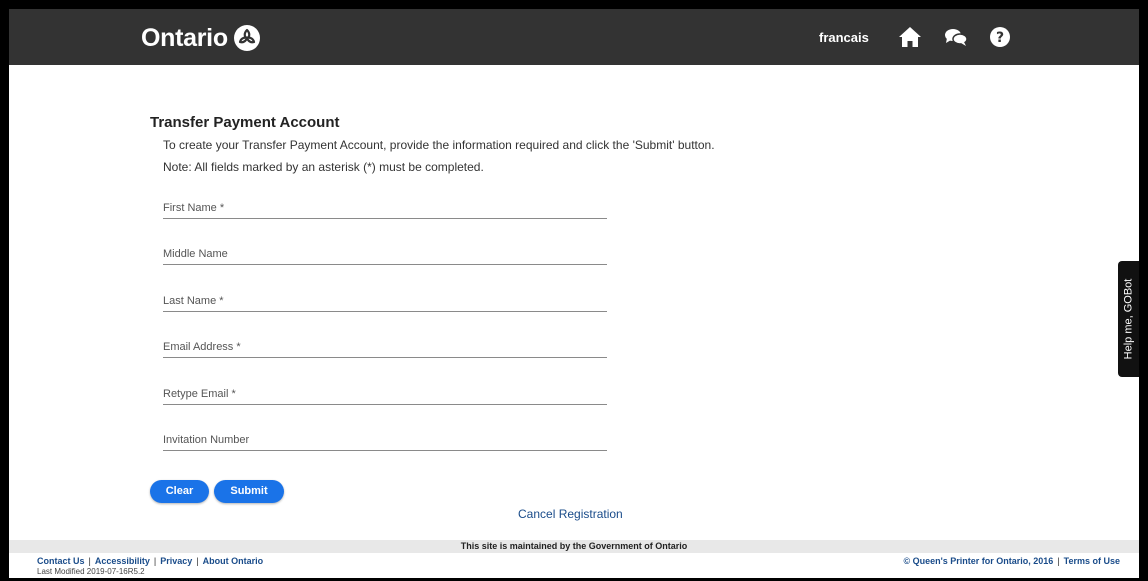  I want to click on privacy-link: Privacy, so click(176, 561).